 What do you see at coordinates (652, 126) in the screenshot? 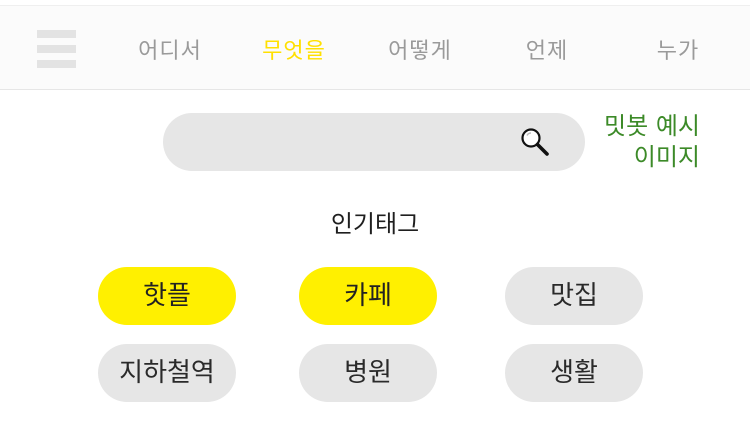
I see `note-line-1: 밋봇 예시` at bounding box center [652, 126].